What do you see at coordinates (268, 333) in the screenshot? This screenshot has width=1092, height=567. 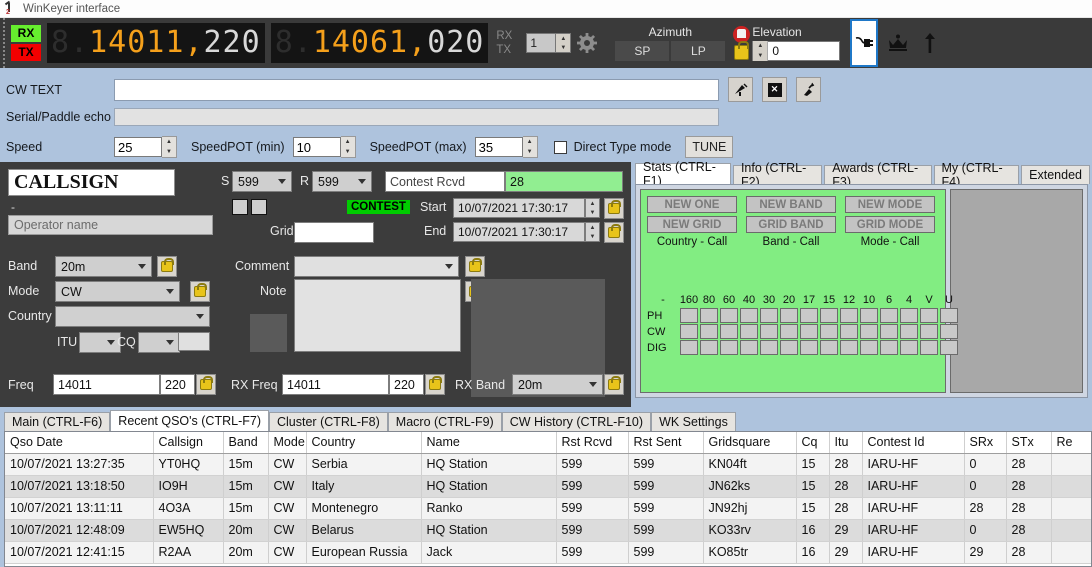 I see `qsl-thumb-box` at bounding box center [268, 333].